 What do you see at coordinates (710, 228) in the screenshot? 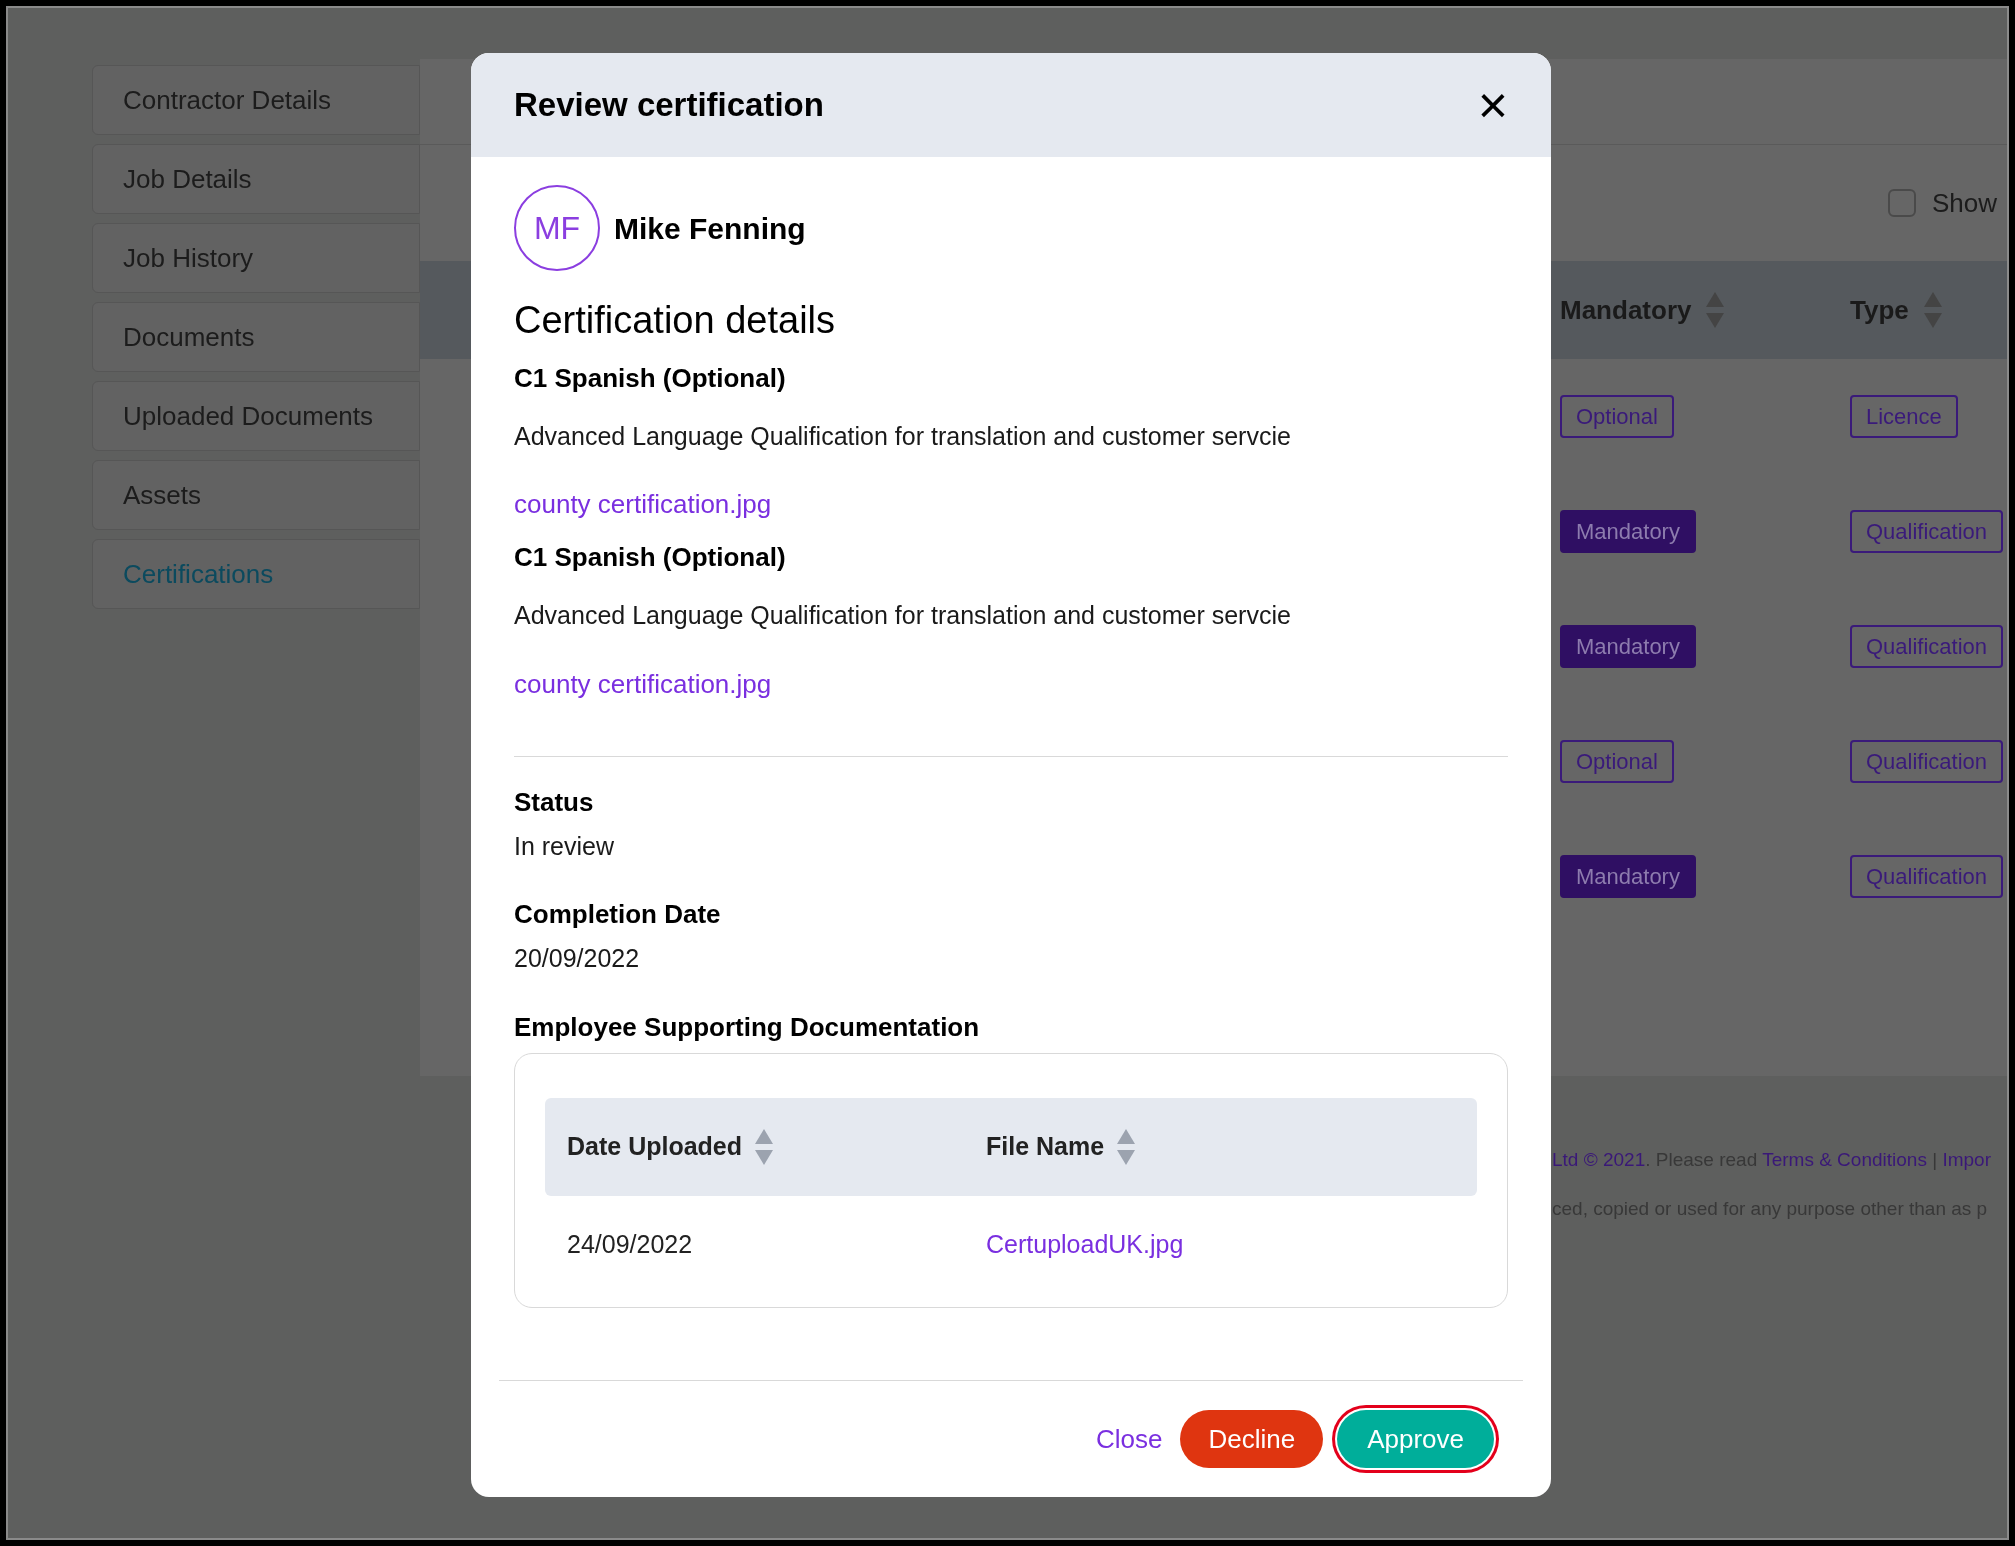
I see `person-name: Mike Fenning` at bounding box center [710, 228].